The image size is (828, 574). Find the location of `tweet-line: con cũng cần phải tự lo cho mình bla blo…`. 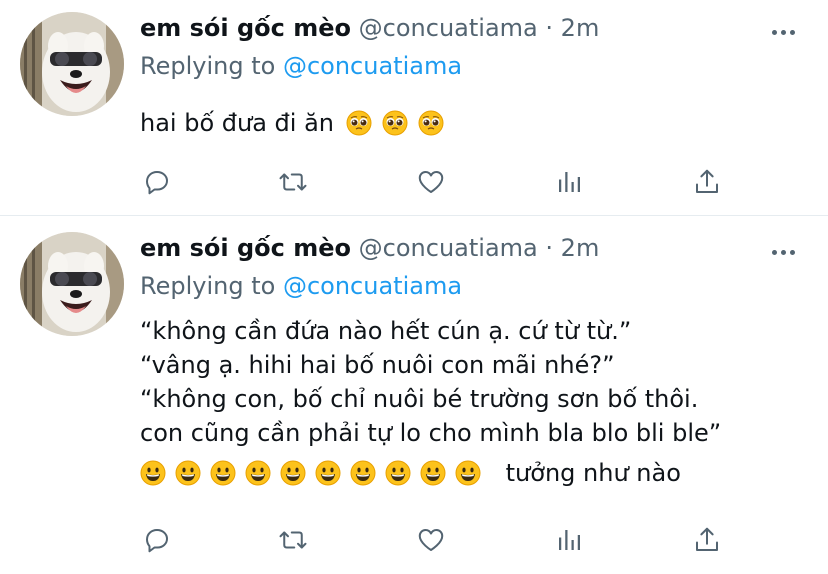

tweet-line: con cũng cần phải tự lo cho mình bla blo… is located at coordinates (431, 433).